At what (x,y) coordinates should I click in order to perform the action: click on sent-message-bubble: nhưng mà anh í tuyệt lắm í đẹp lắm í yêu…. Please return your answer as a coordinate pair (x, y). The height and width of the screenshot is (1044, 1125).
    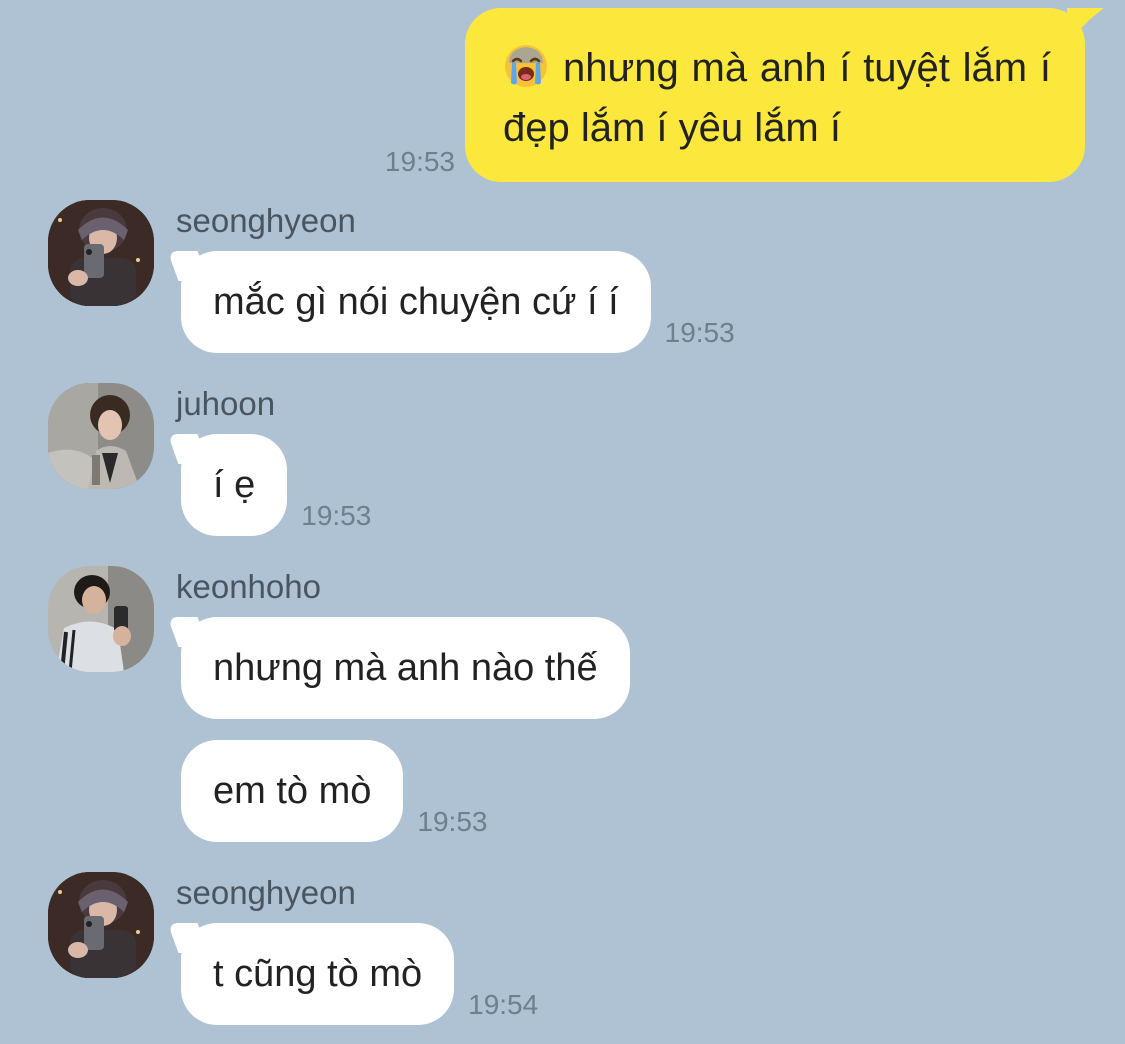
    Looking at the image, I should click on (781, 95).